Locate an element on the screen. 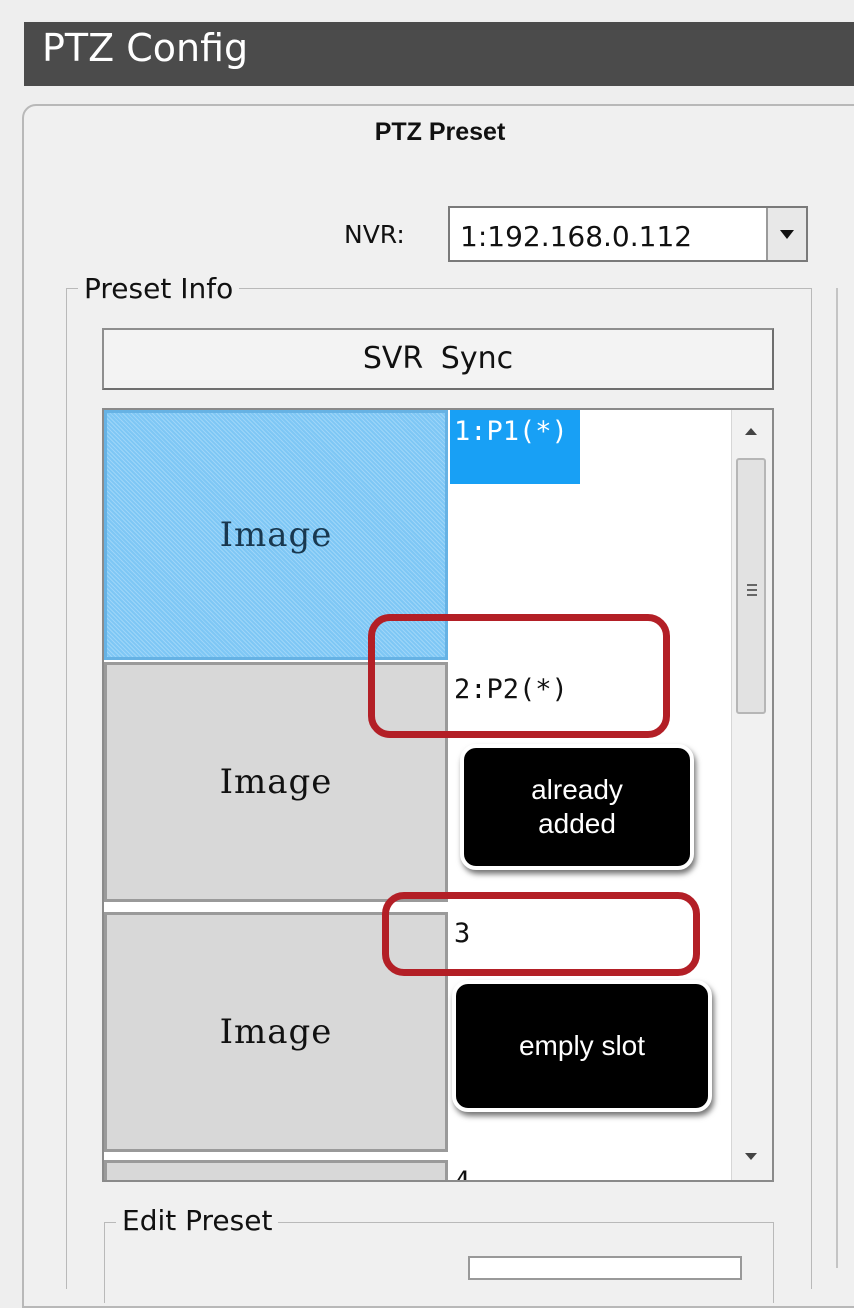  preset-label-4: 4 is located at coordinates (462, 1170).